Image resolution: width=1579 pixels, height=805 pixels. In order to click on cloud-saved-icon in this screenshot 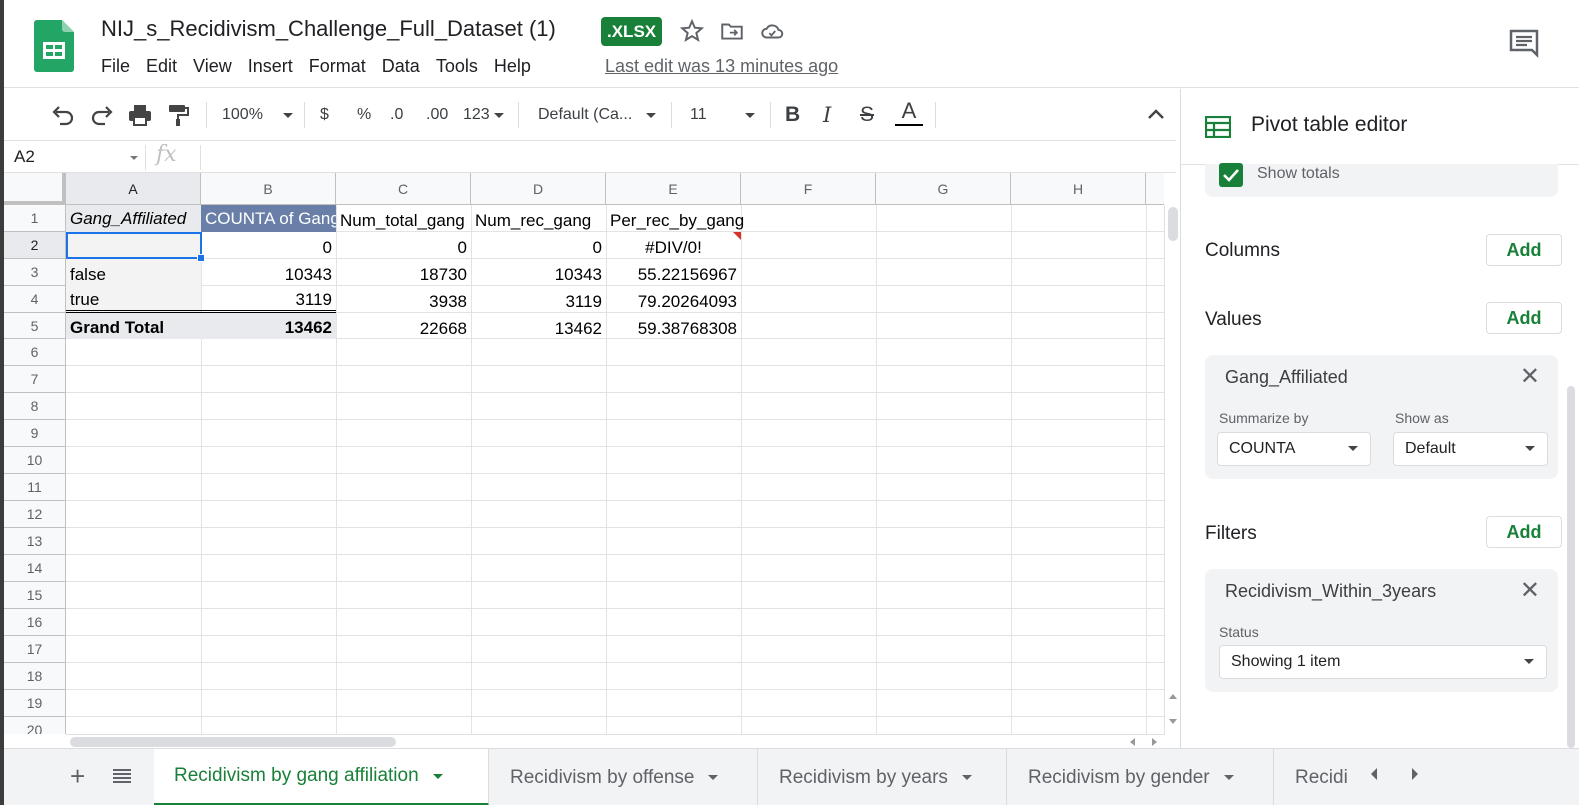, I will do `click(772, 31)`.